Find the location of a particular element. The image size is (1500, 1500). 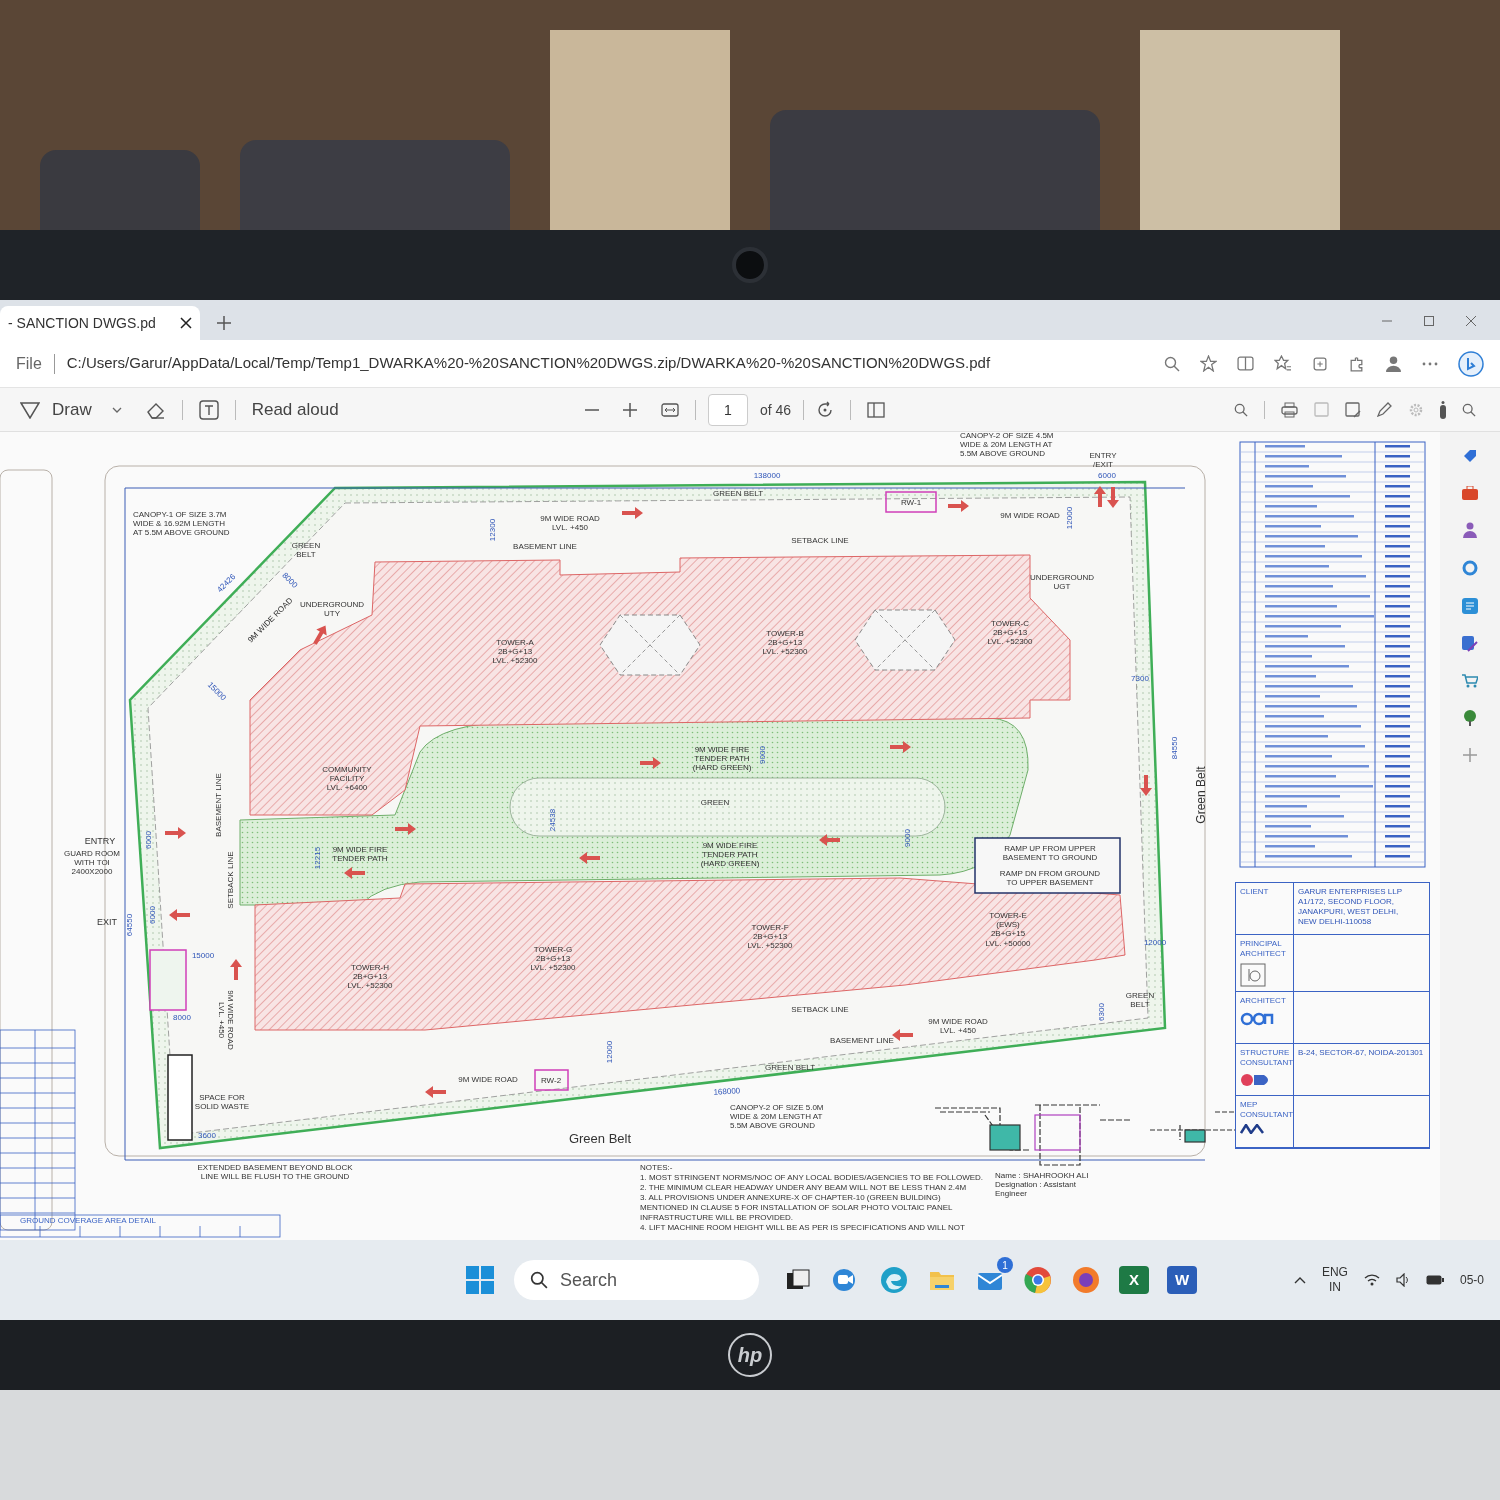

rainwater-pit-label: RW-1 is located at coordinates (911, 502).